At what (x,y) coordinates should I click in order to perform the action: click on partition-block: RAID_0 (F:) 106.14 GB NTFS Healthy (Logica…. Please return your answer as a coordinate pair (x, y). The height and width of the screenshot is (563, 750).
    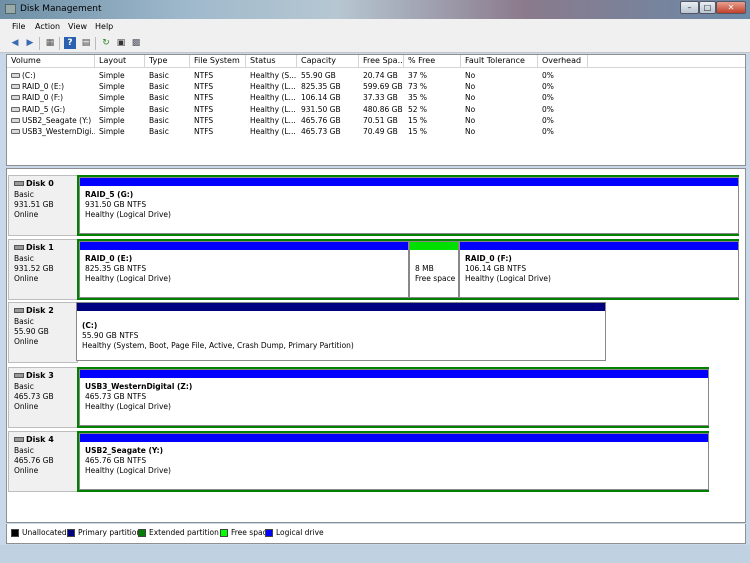
    Looking at the image, I should click on (599, 269).